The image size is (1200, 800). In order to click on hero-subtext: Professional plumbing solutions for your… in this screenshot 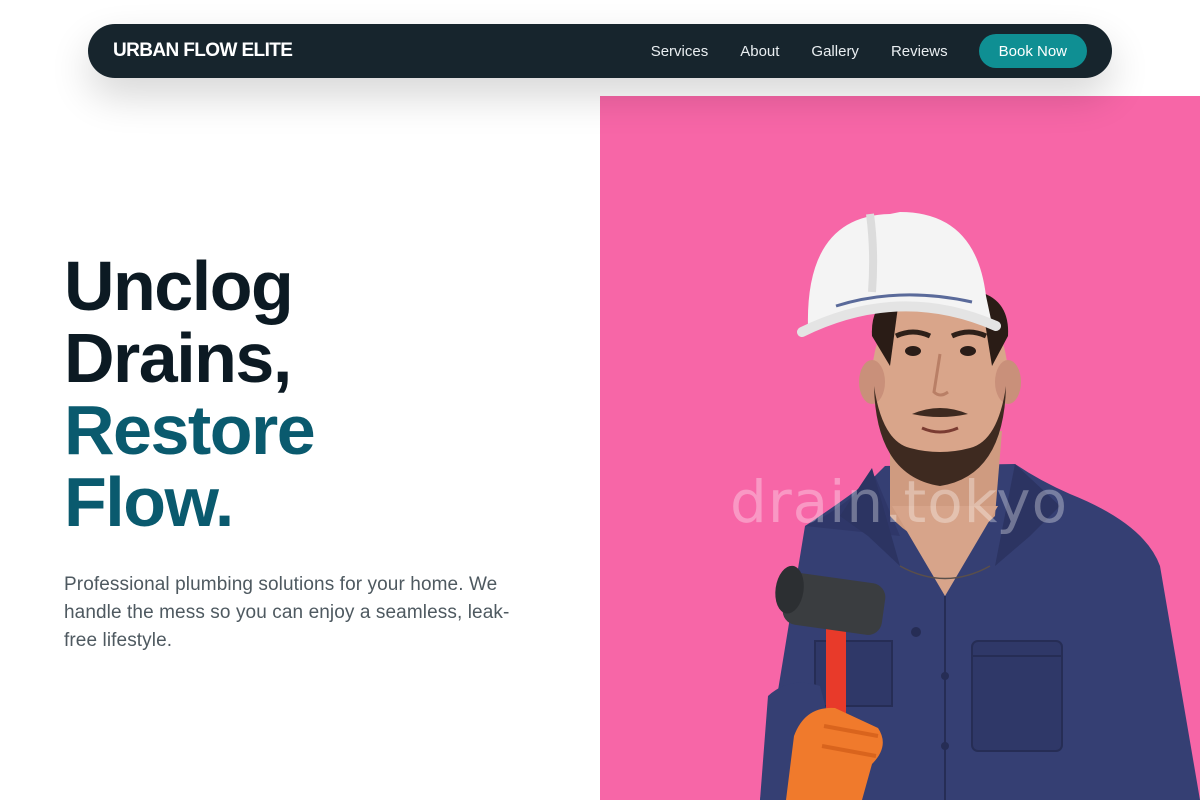, I will do `click(287, 612)`.